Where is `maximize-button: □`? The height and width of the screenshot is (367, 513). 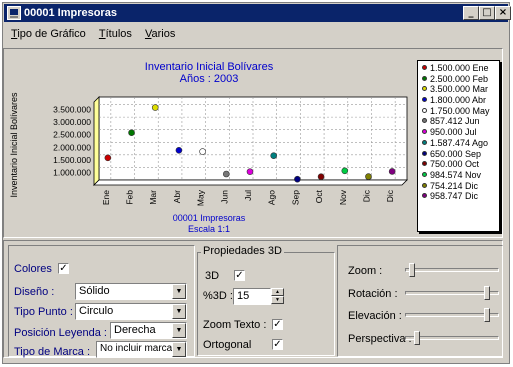
maximize-button: □ is located at coordinates (487, 13).